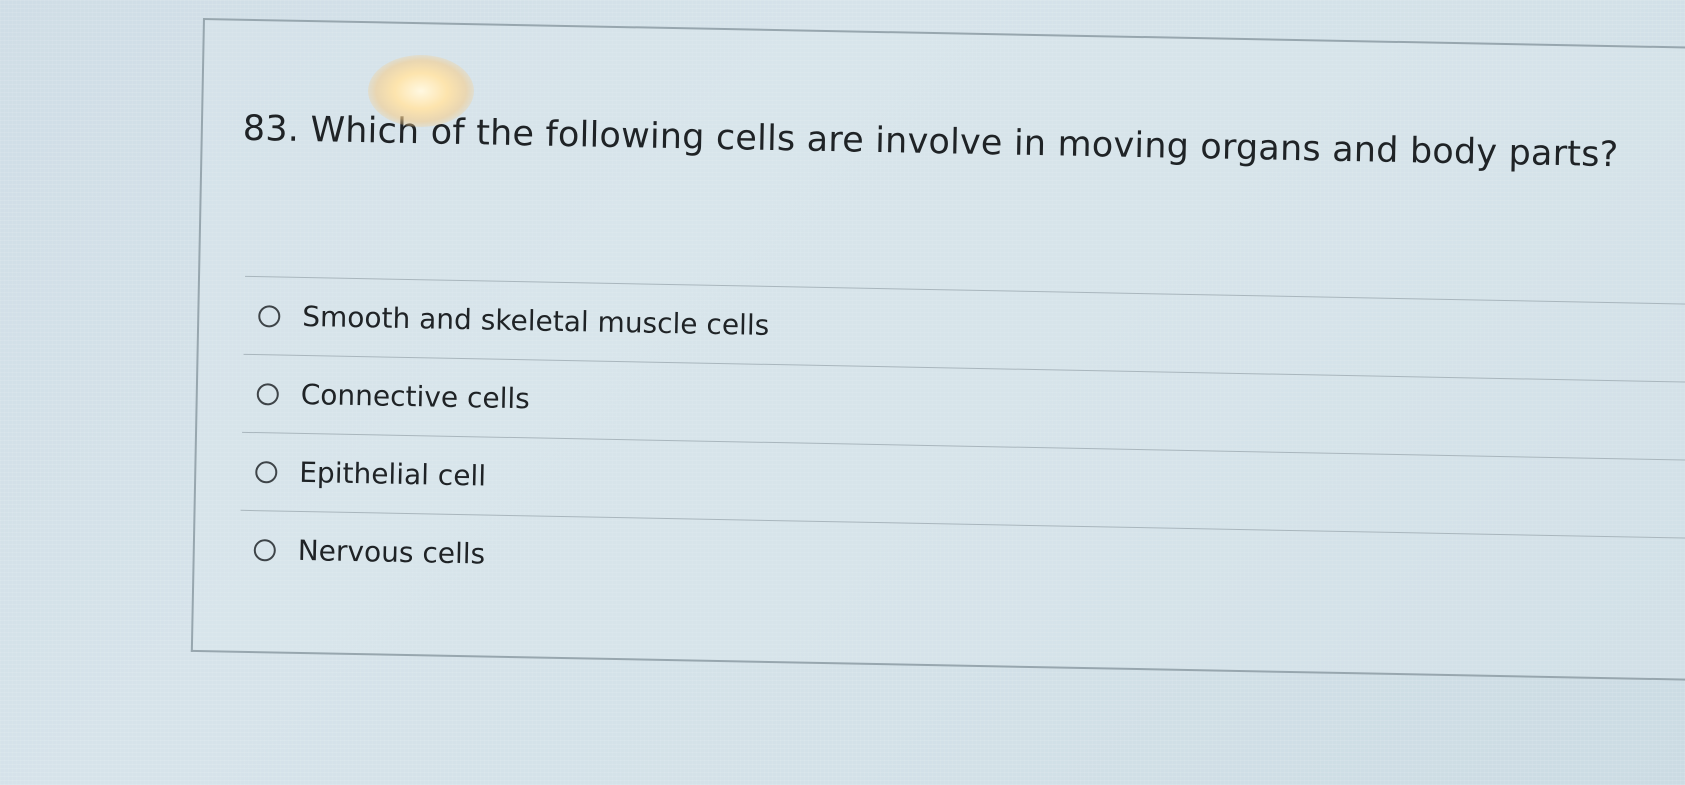 This screenshot has height=785, width=1685. What do you see at coordinates (391, 552) in the screenshot?
I see `answer-label: Nervous cells` at bounding box center [391, 552].